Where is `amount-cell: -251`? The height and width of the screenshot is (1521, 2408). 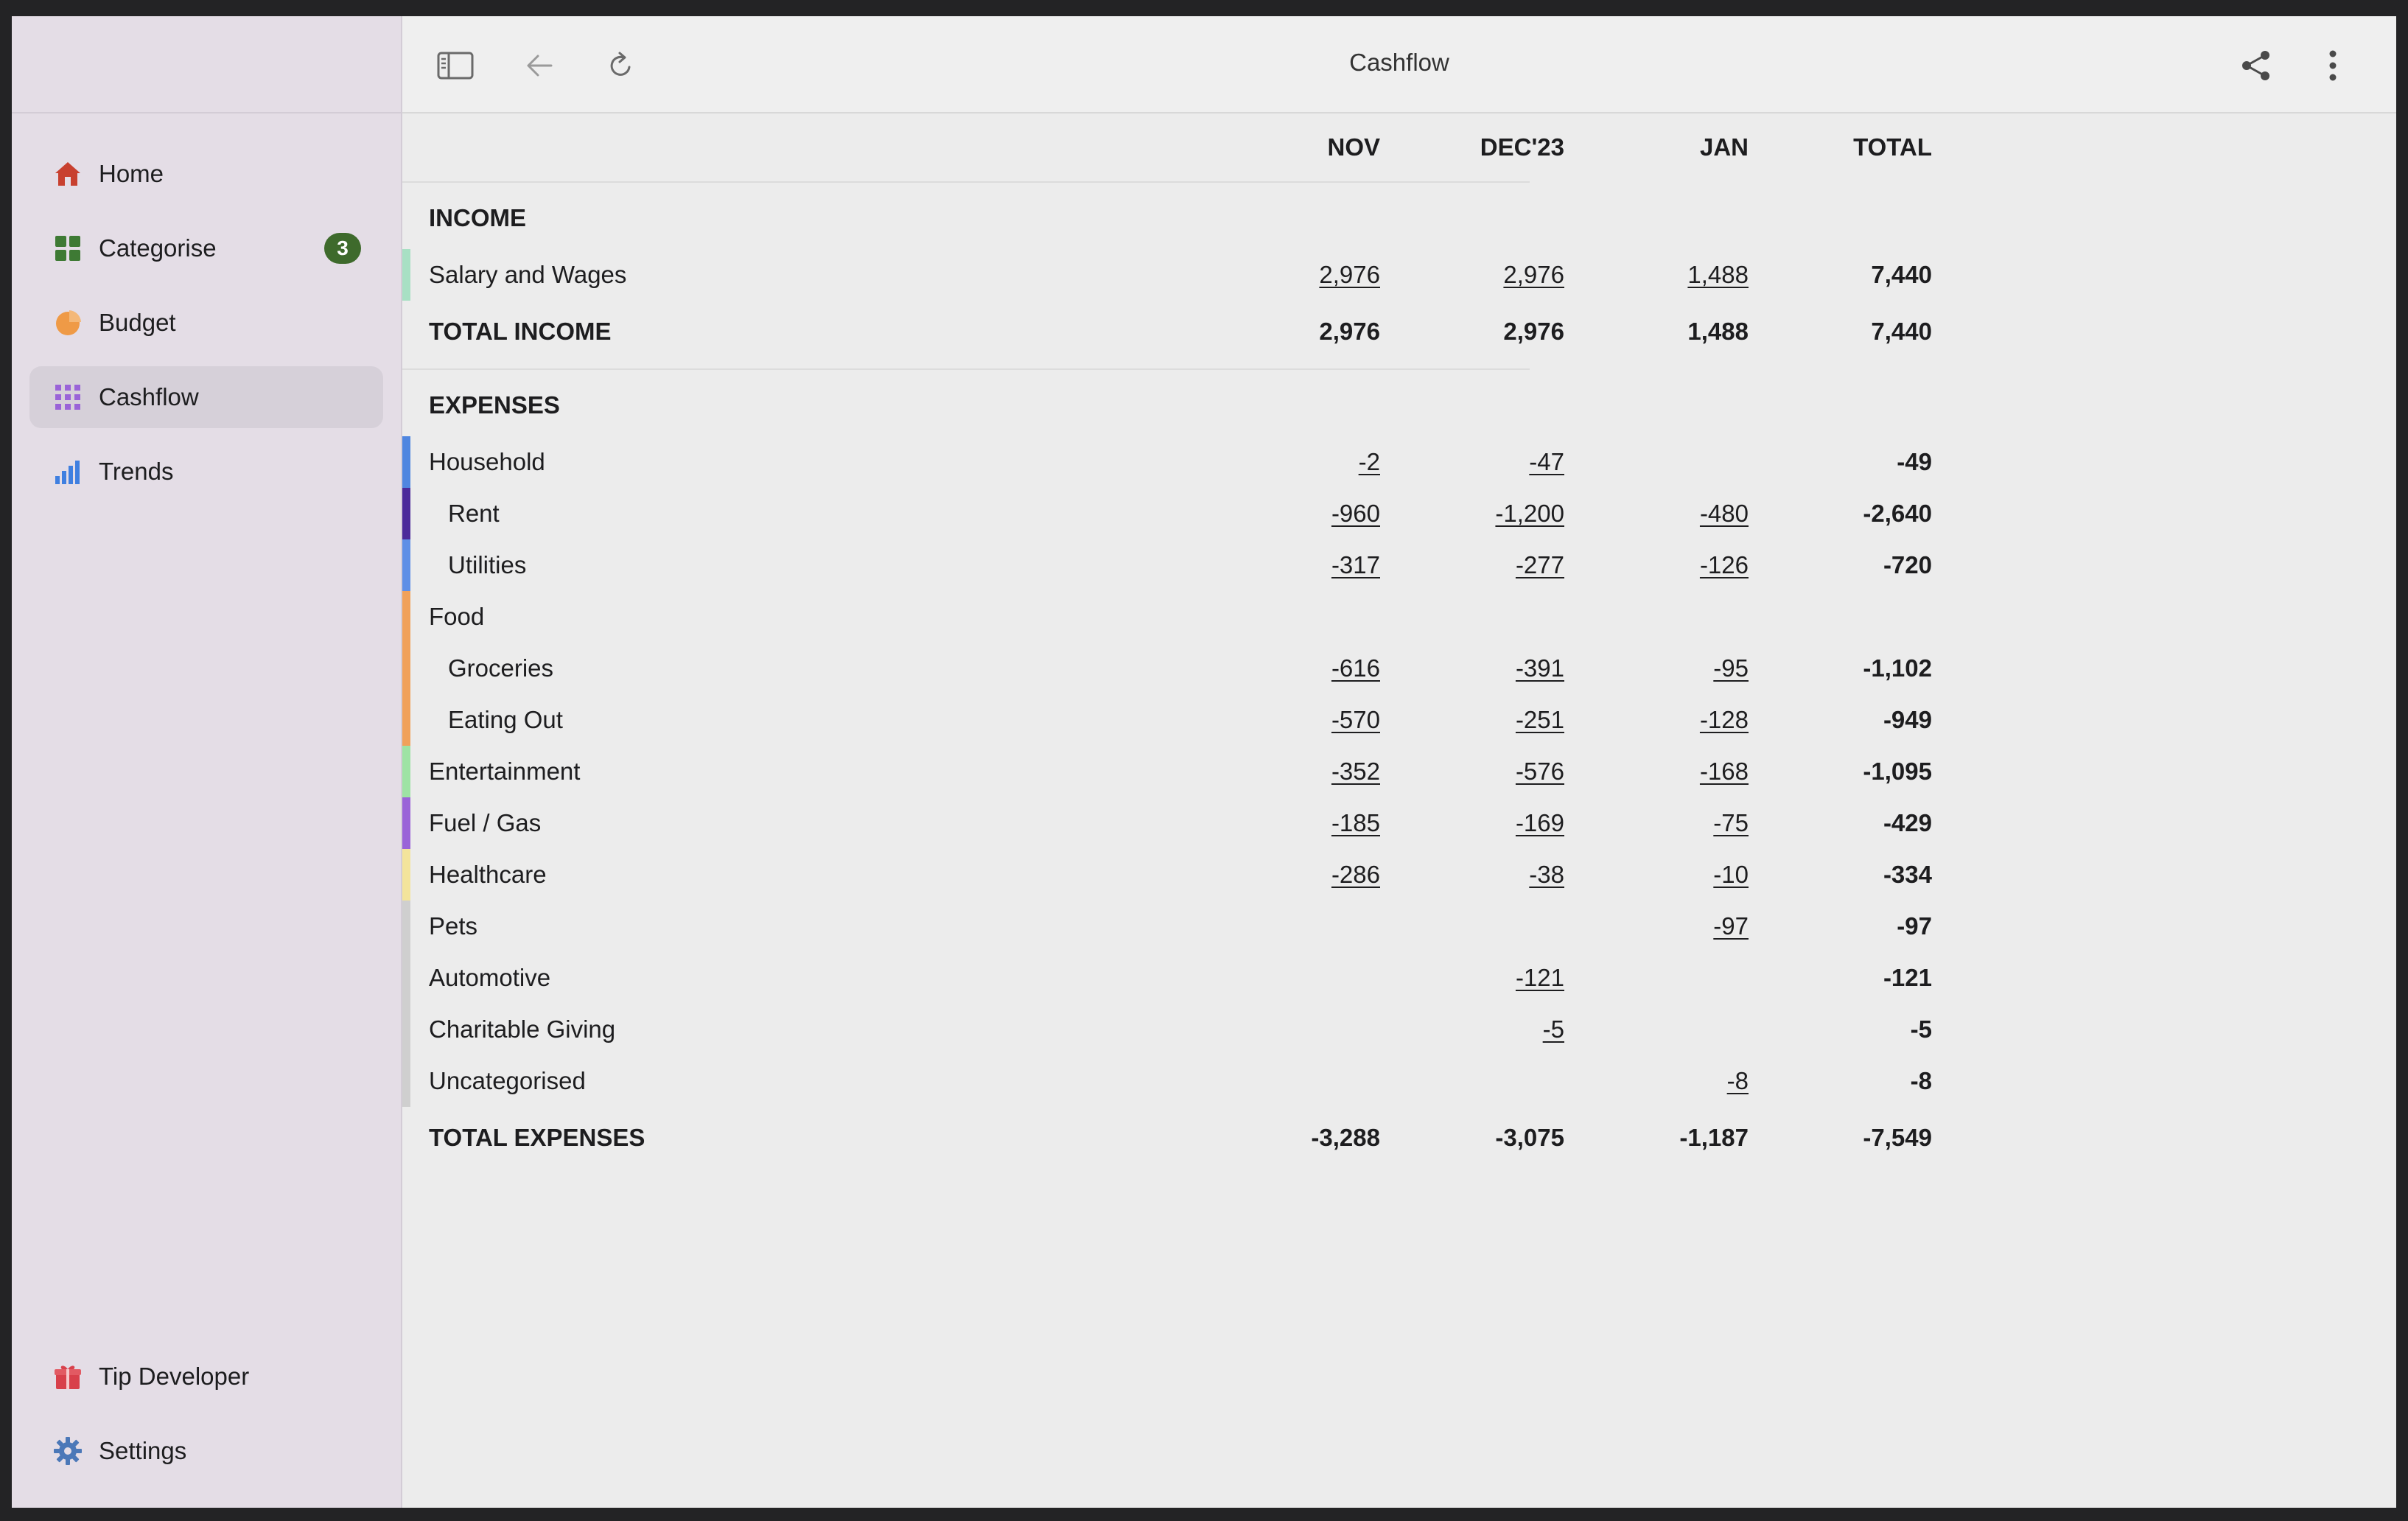
amount-cell: -251 is located at coordinates (1490, 720).